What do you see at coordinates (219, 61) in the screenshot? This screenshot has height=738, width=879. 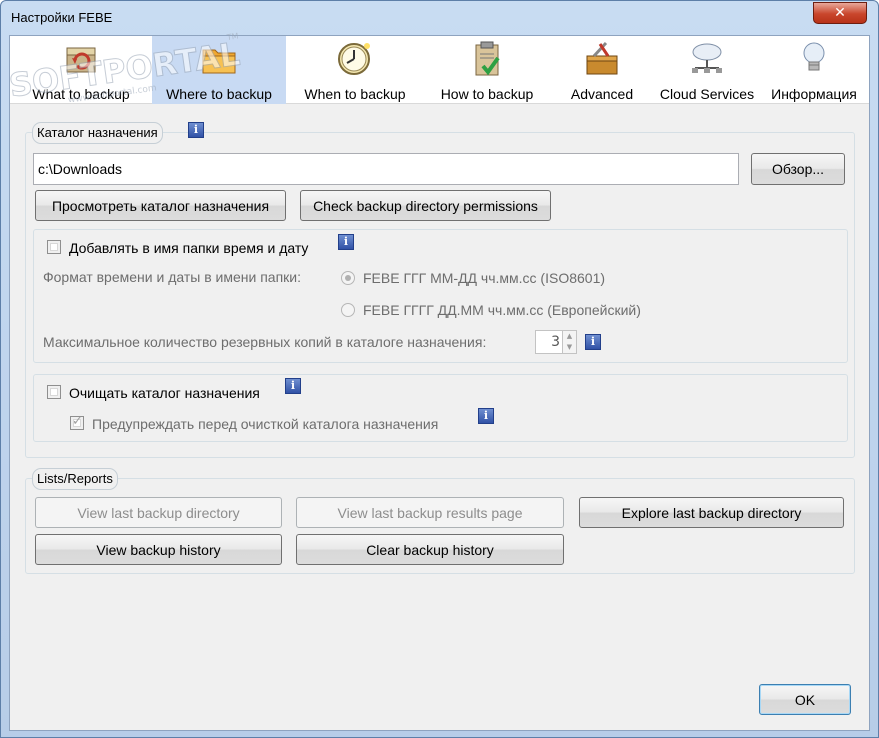 I see `folder-icon` at bounding box center [219, 61].